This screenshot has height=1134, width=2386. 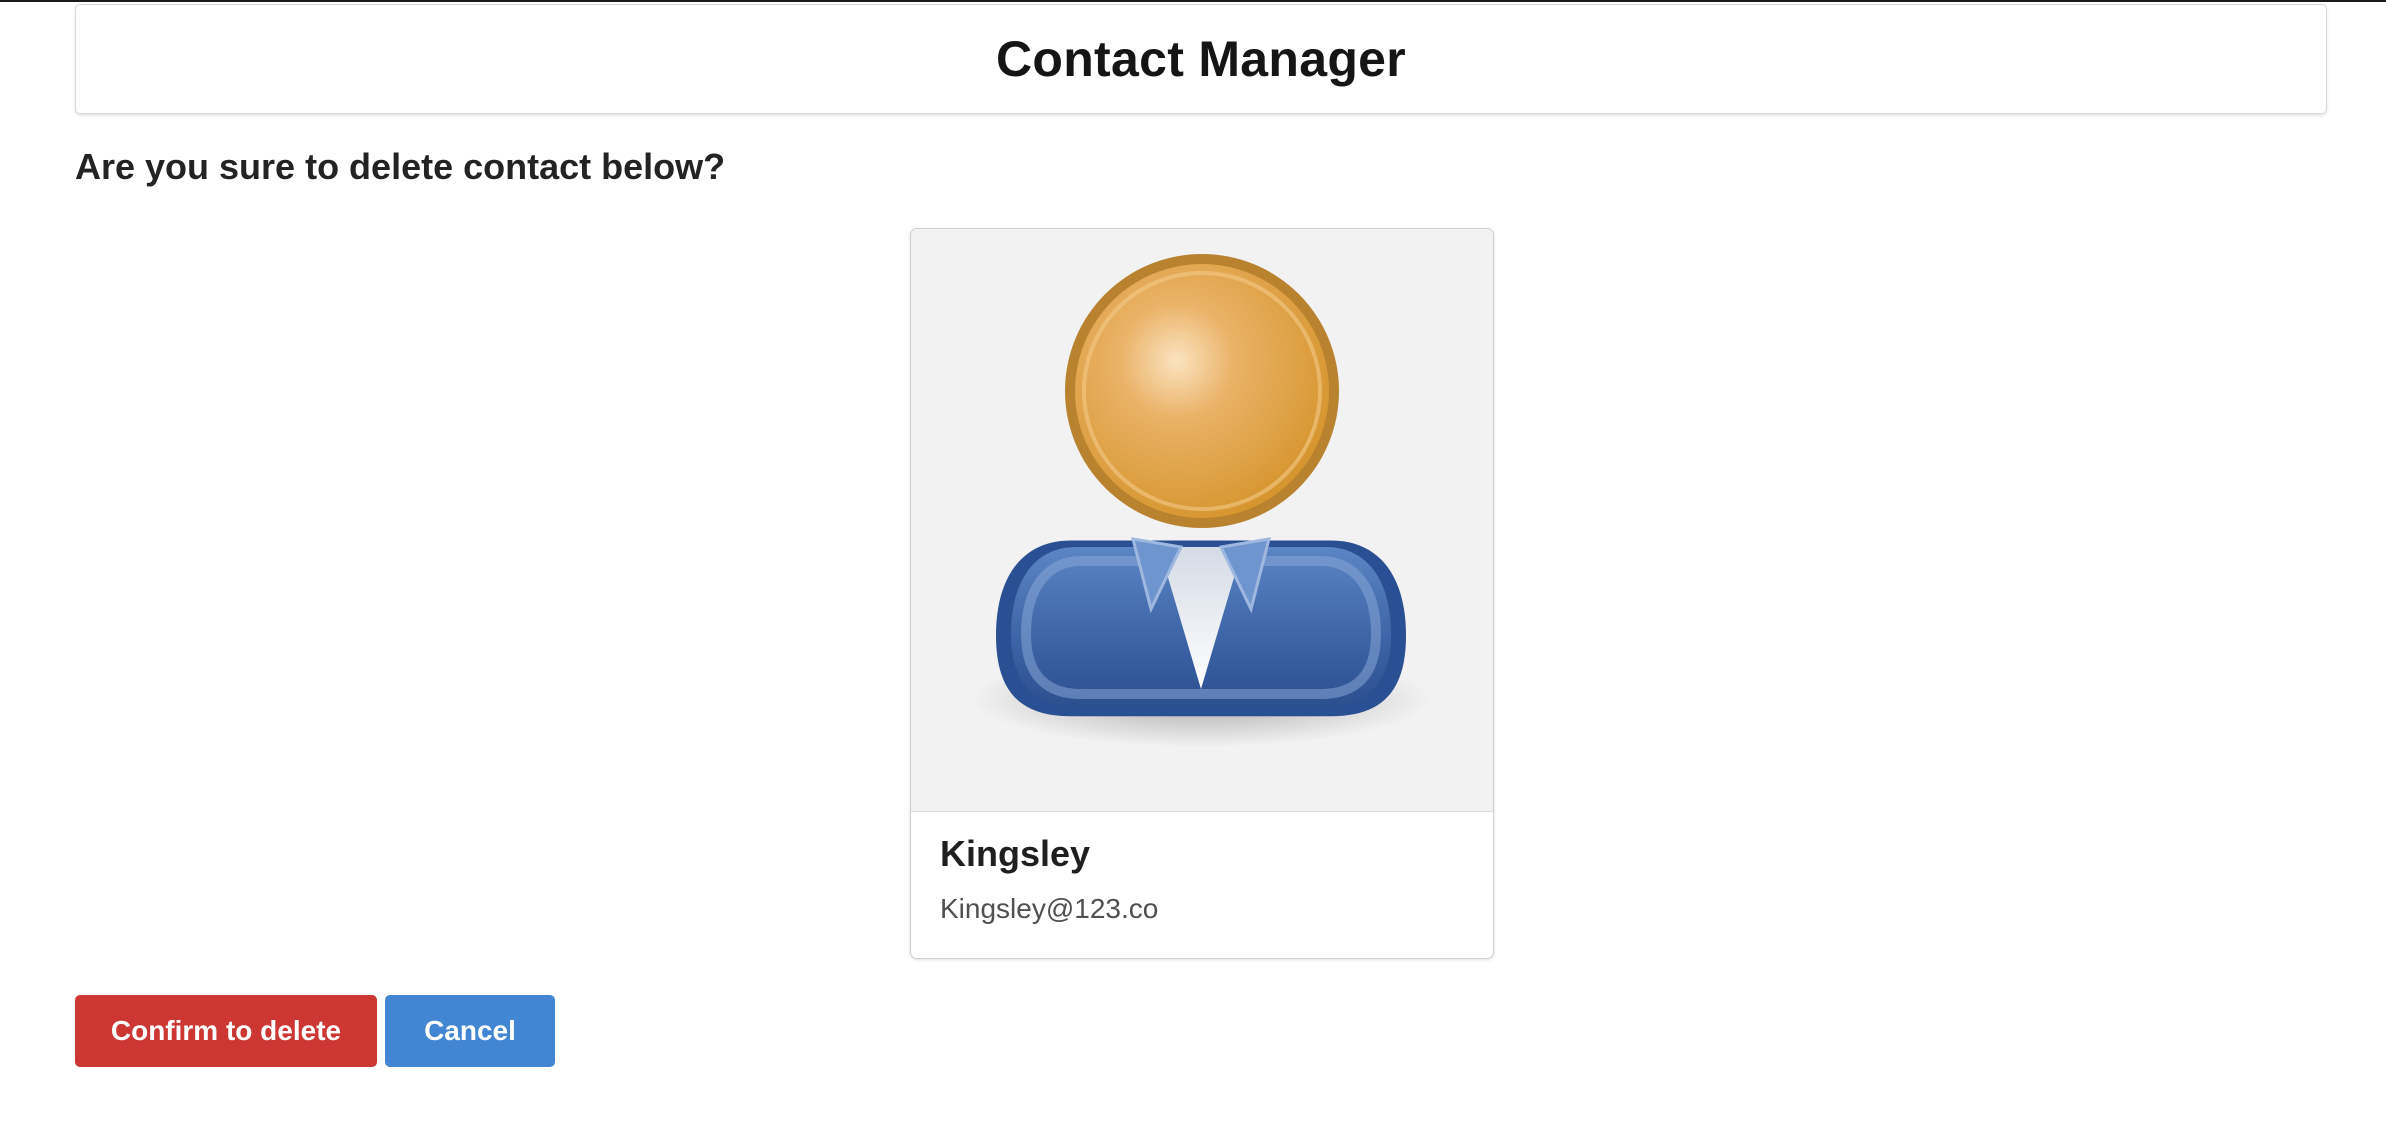 I want to click on confirm-delete-button: Confirm to delete, so click(x=226, y=1031).